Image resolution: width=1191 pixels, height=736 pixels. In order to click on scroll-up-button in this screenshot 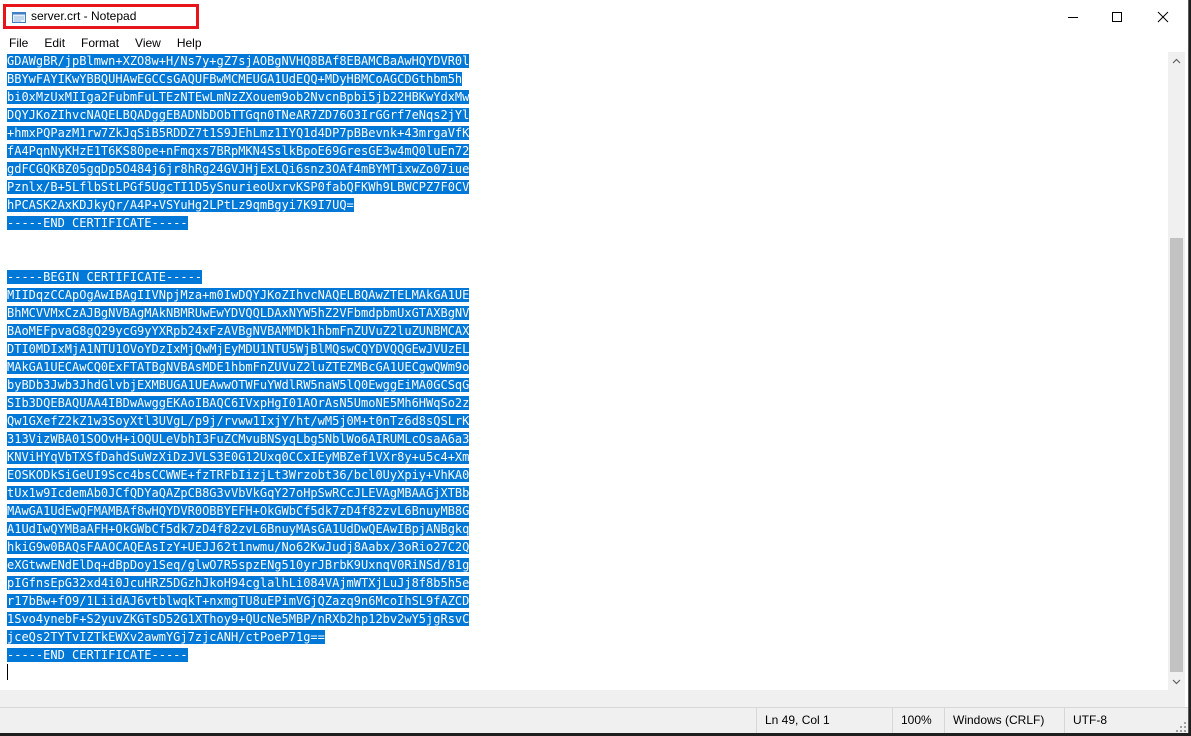, I will do `click(1176, 60)`.